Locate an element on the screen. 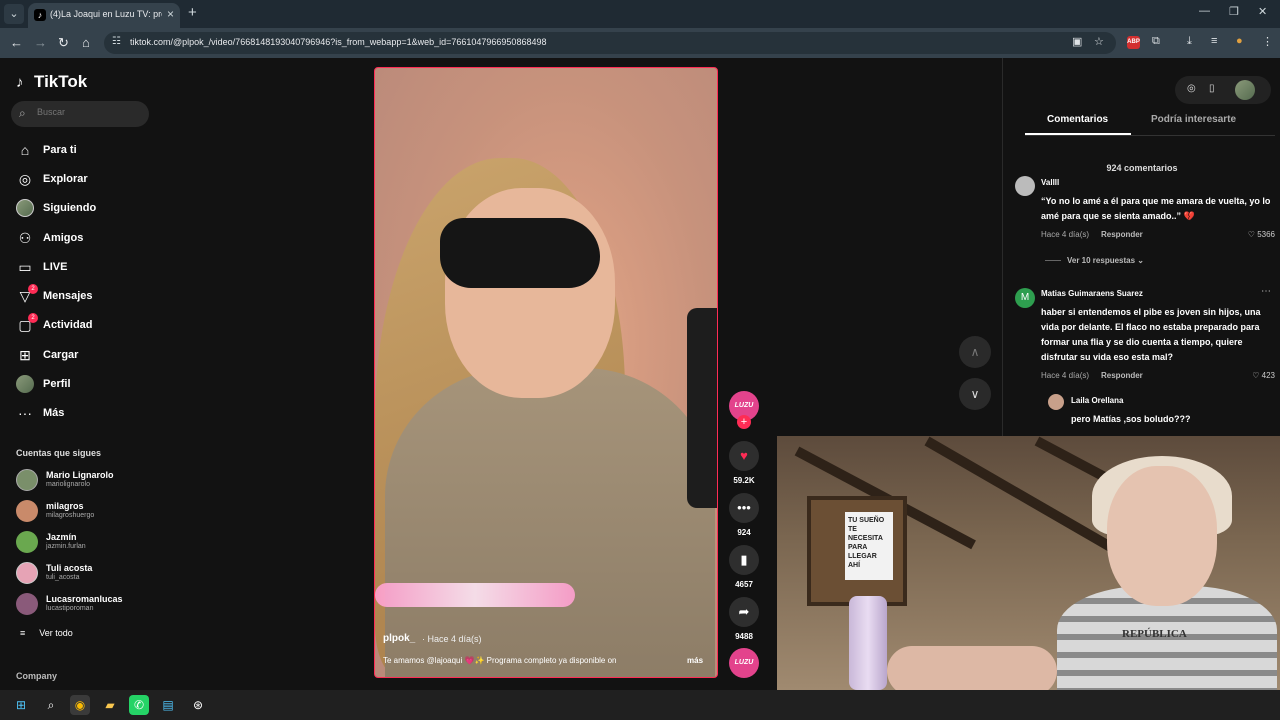 This screenshot has height=720, width=1280. account-name: Tuli acosta is located at coordinates (69, 568).